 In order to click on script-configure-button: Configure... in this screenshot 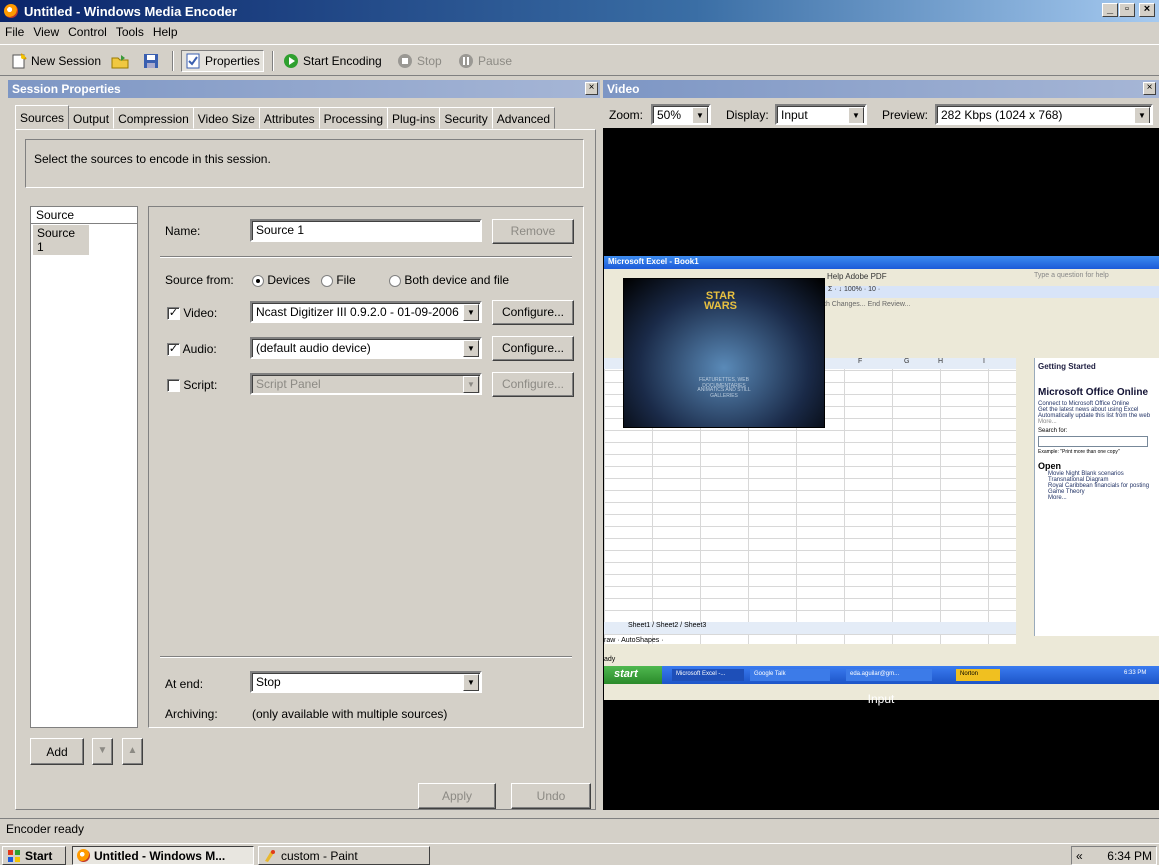, I will do `click(533, 384)`.